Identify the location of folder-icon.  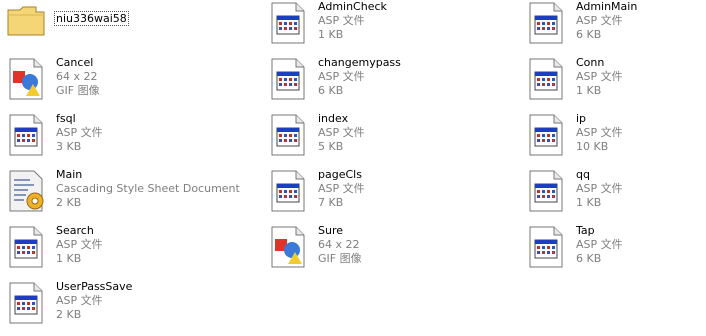
(26, 23).